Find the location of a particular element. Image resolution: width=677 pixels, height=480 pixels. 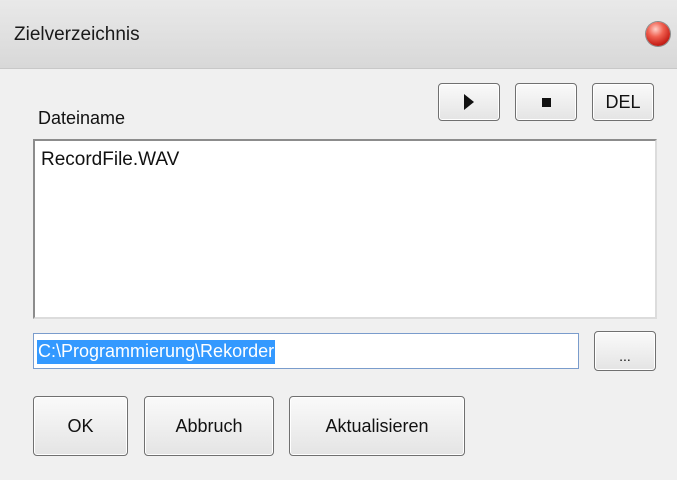

stop-icon is located at coordinates (546, 102).